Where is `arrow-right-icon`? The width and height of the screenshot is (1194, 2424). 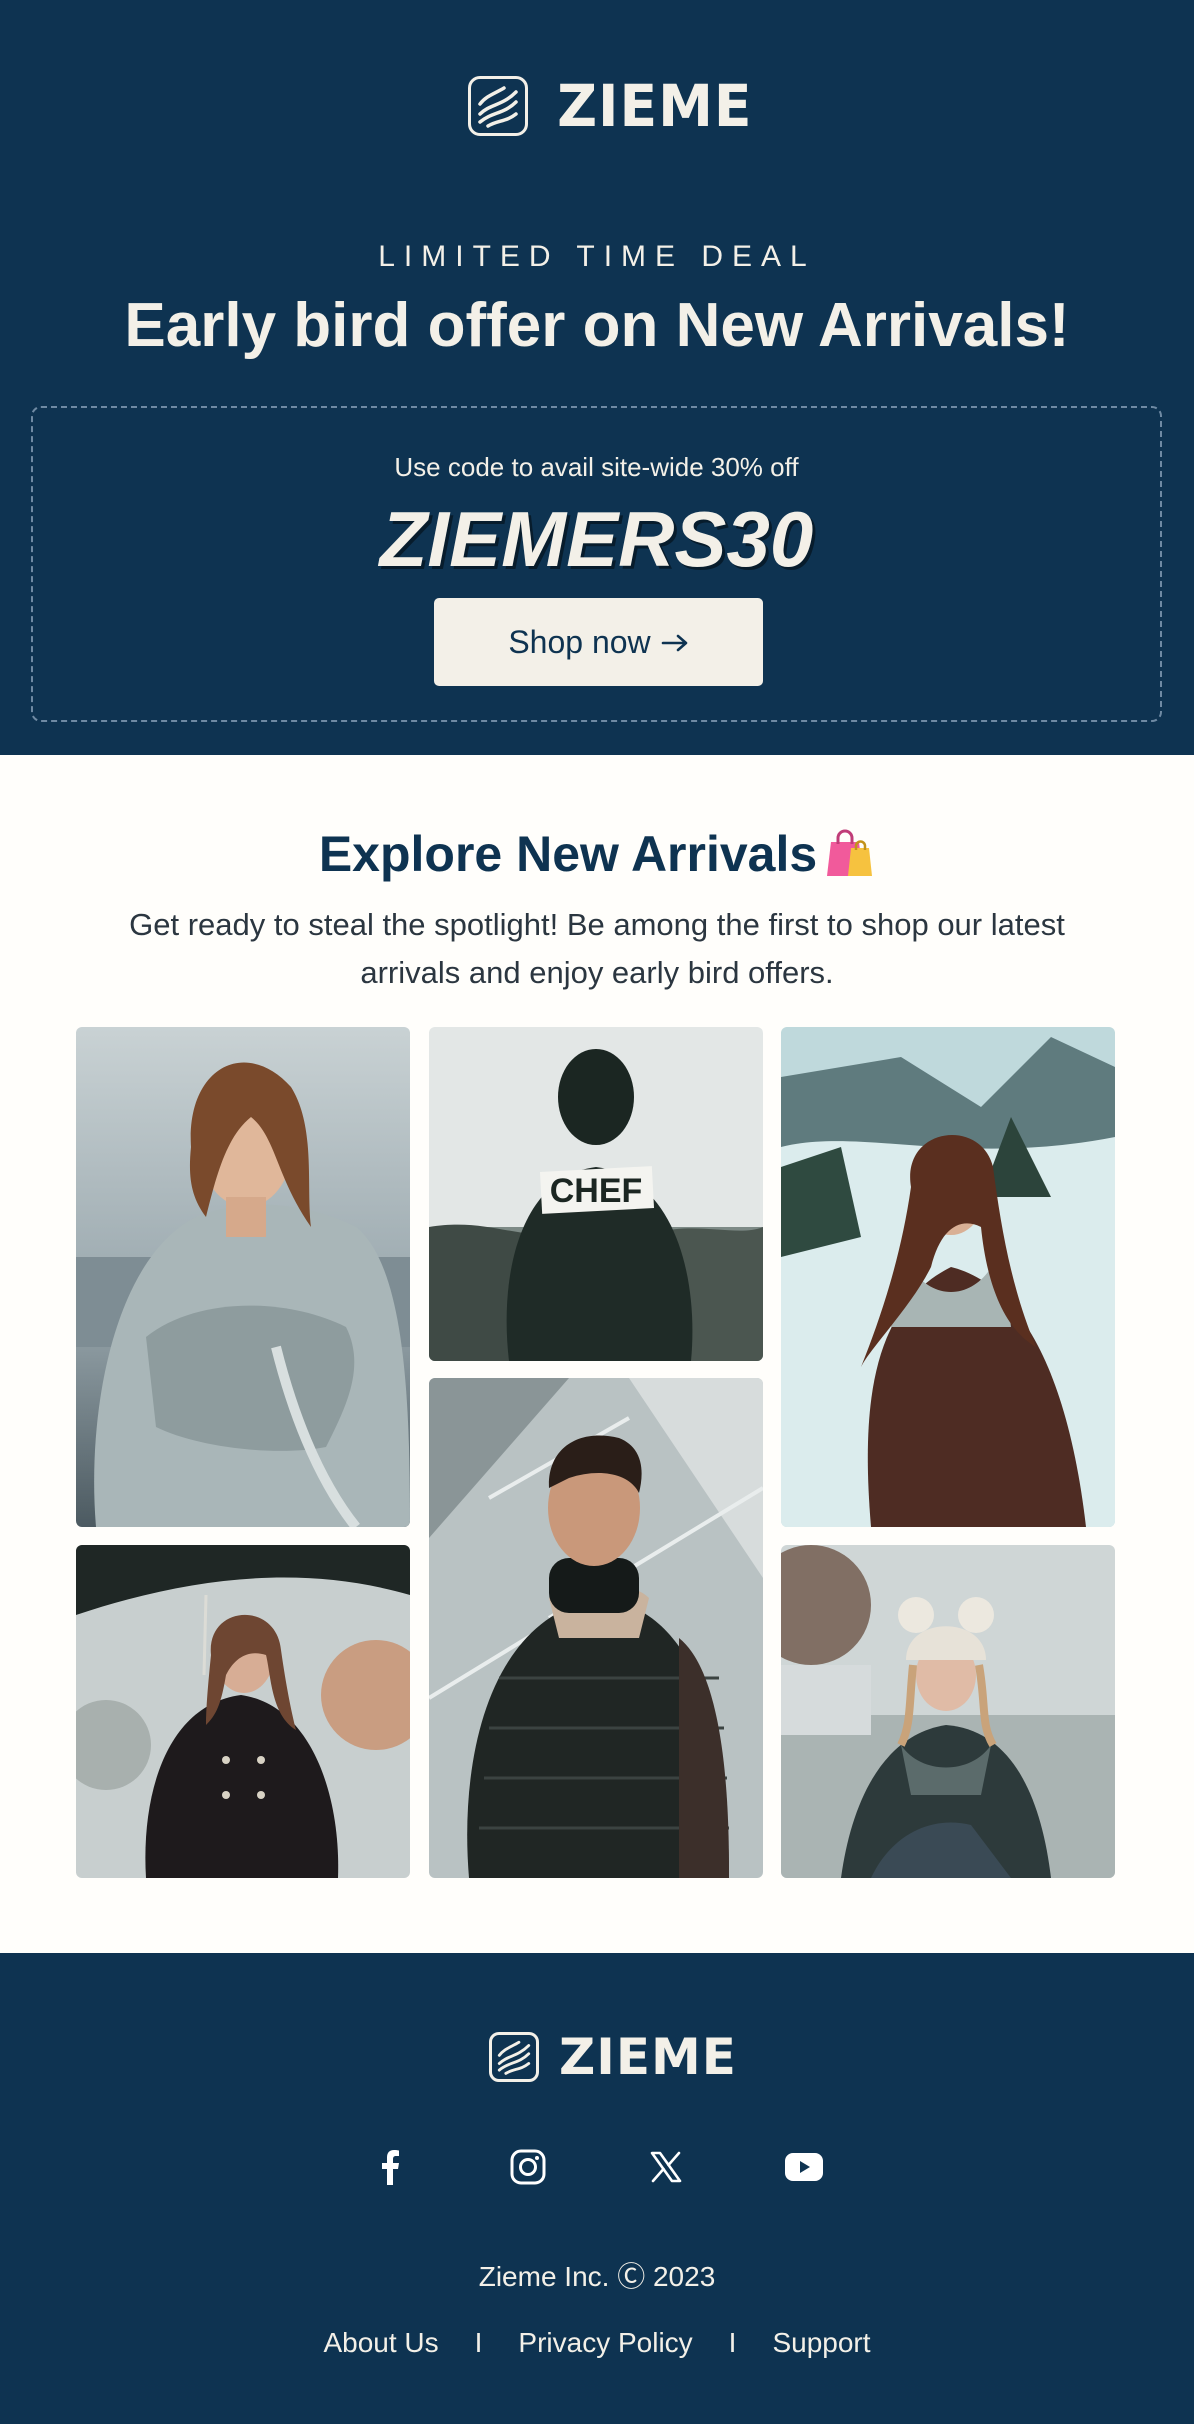
arrow-right-icon is located at coordinates (675, 642).